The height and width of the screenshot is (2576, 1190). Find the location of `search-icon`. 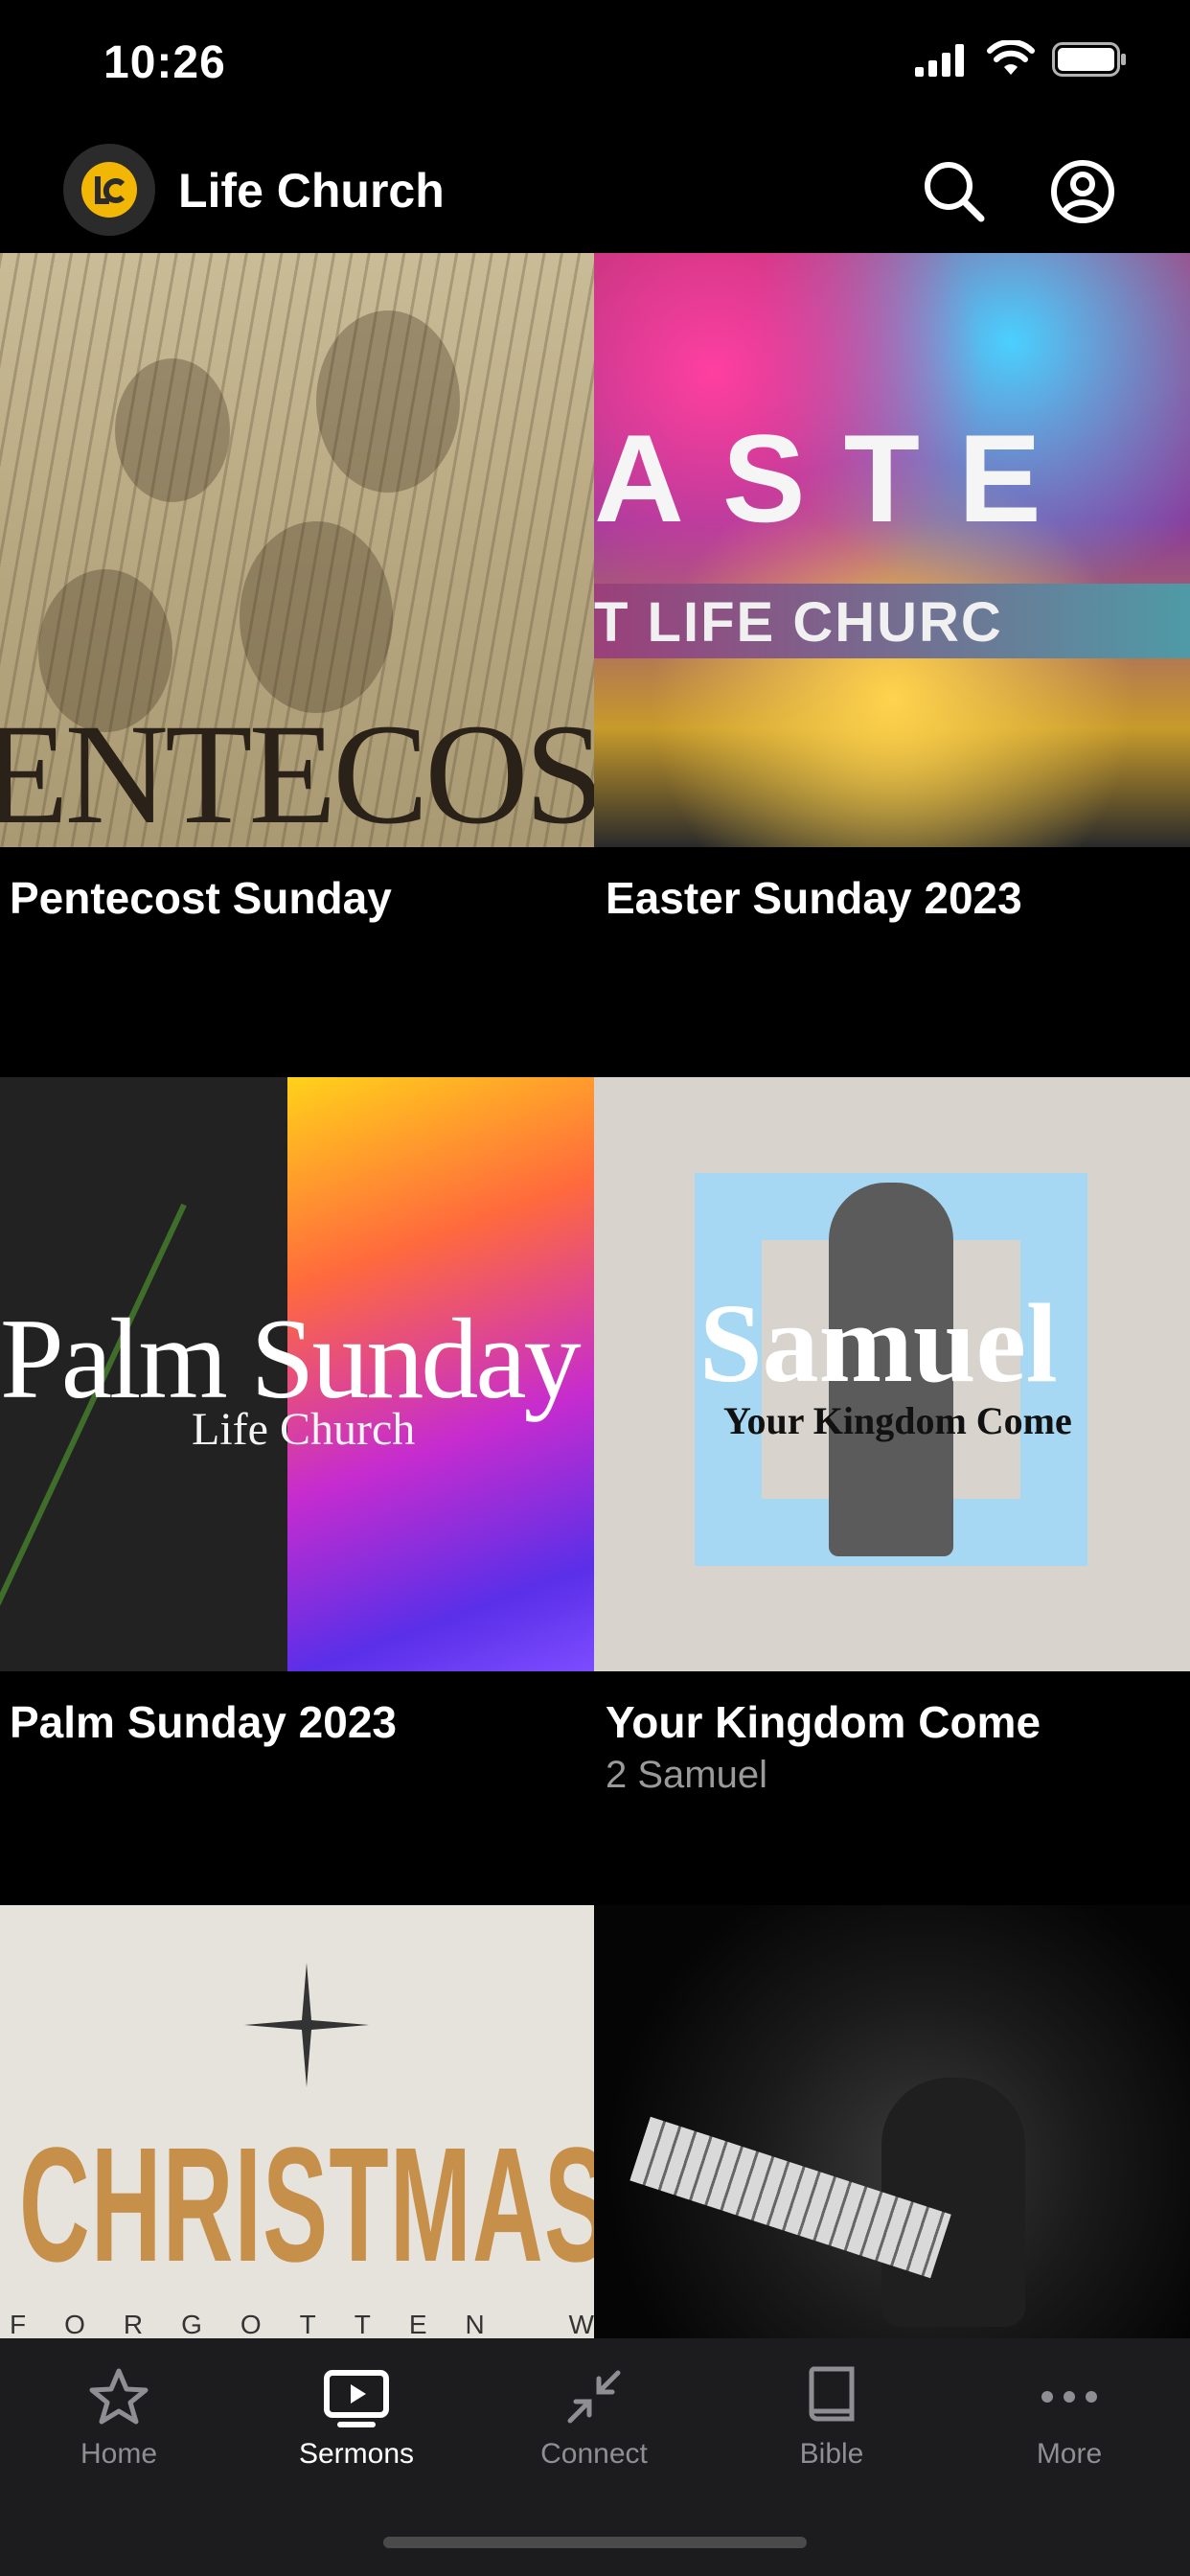

search-icon is located at coordinates (955, 191).